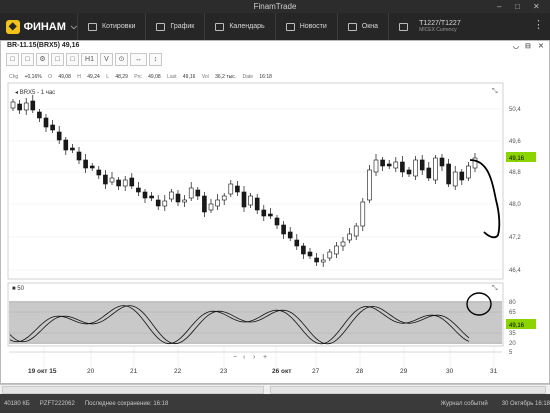 Image resolution: width=550 pixels, height=413 pixels. I want to click on osc-tick-label: 5, so click(511, 353).